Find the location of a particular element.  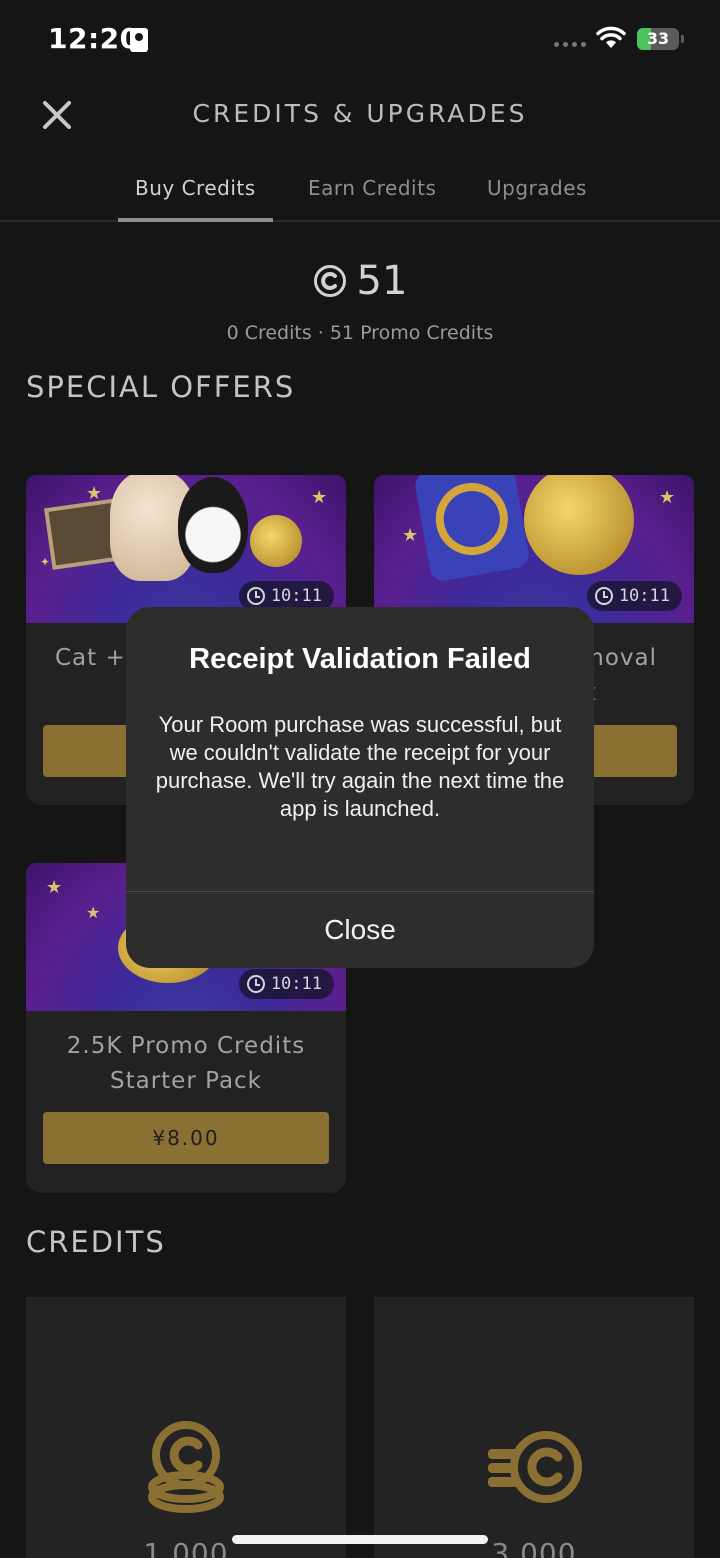

battery-tip is located at coordinates (682, 39).